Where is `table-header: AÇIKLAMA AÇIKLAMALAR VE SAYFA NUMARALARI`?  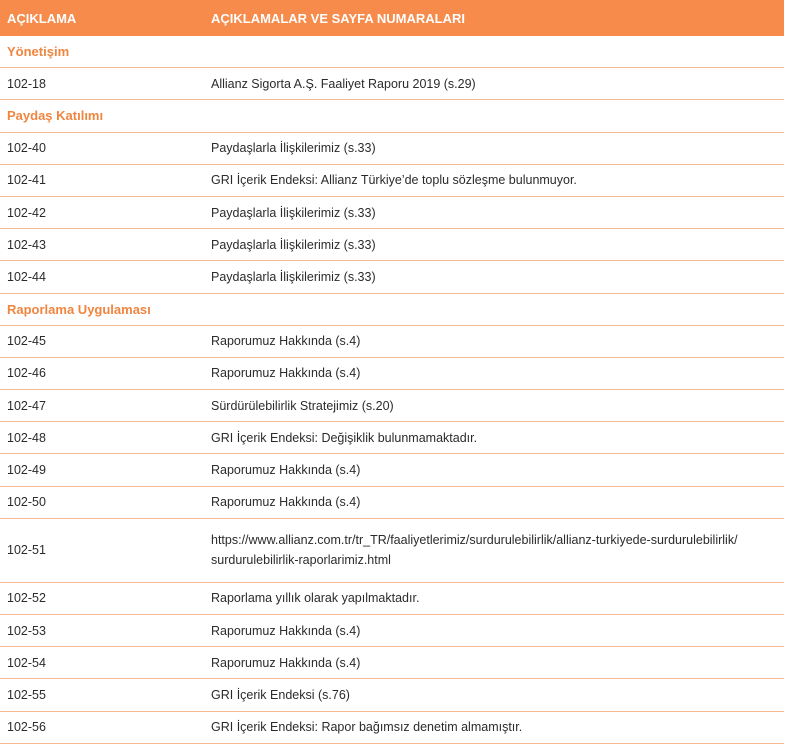 table-header: AÇIKLAMA AÇIKLAMALAR VE SAYFA NUMARALARI is located at coordinates (392, 18).